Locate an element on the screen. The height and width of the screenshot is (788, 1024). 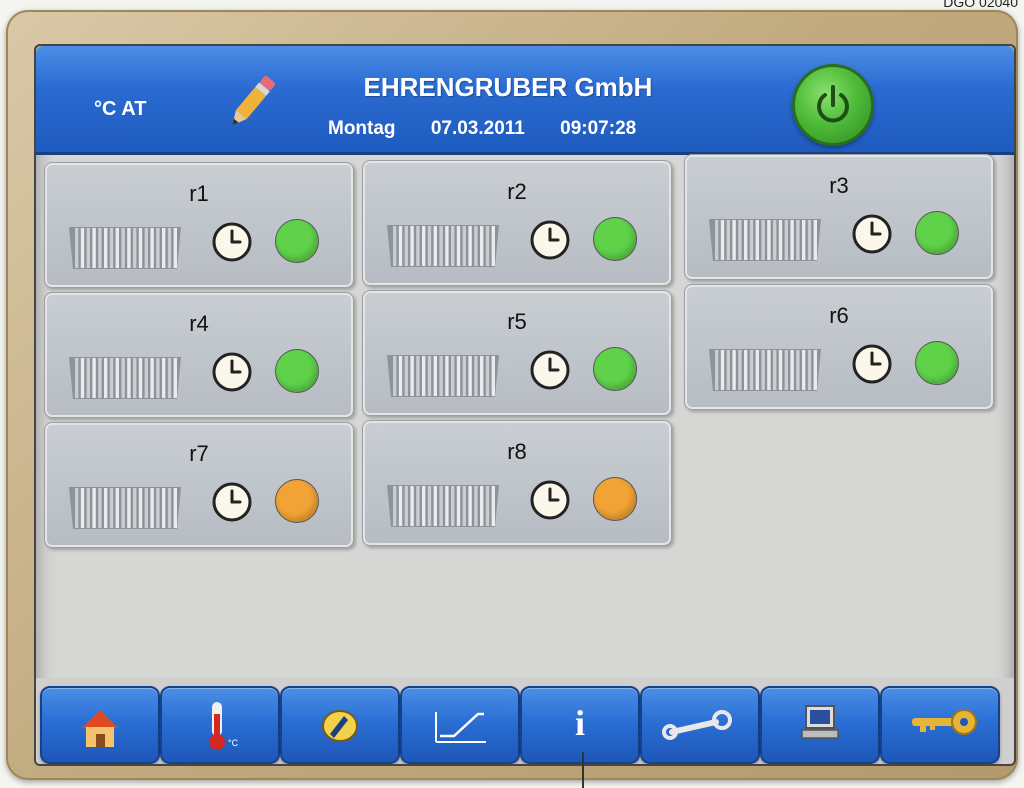
room-name: r8 is located at coordinates (517, 451).